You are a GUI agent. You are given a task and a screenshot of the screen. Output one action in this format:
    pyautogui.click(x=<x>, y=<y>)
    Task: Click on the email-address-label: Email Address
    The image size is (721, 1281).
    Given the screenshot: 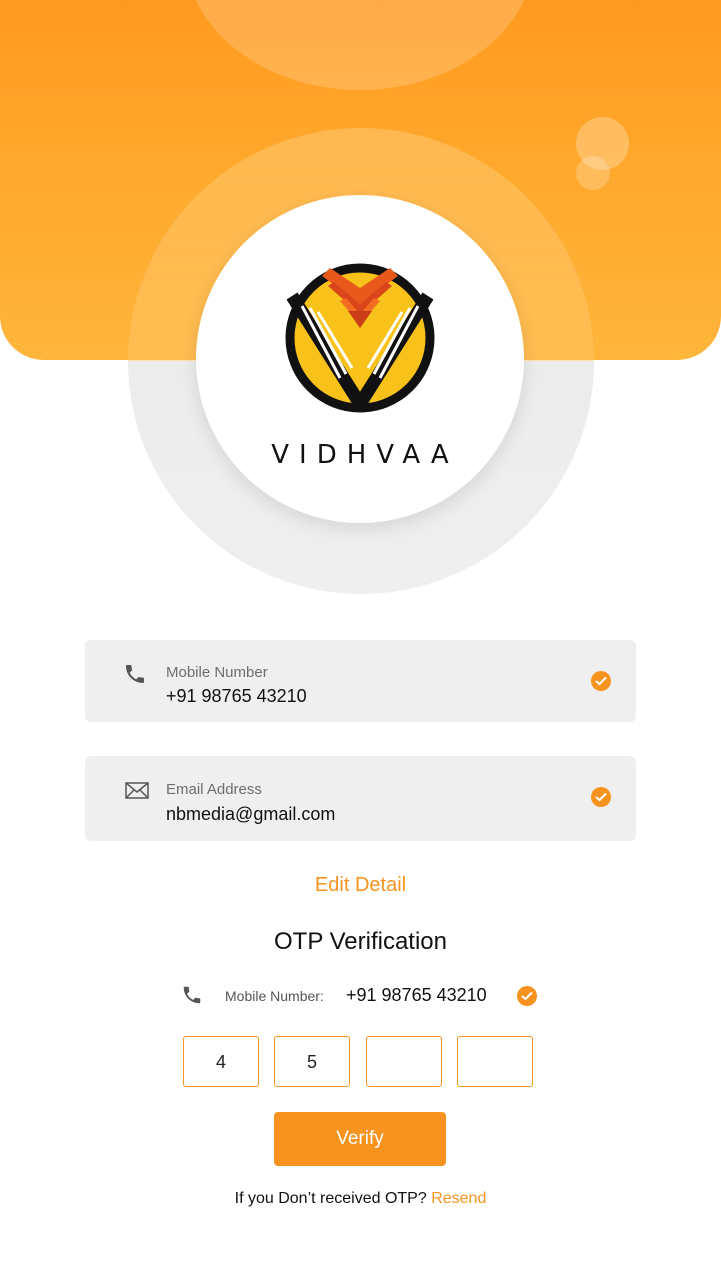 What is the action you would take?
    pyautogui.click(x=214, y=789)
    